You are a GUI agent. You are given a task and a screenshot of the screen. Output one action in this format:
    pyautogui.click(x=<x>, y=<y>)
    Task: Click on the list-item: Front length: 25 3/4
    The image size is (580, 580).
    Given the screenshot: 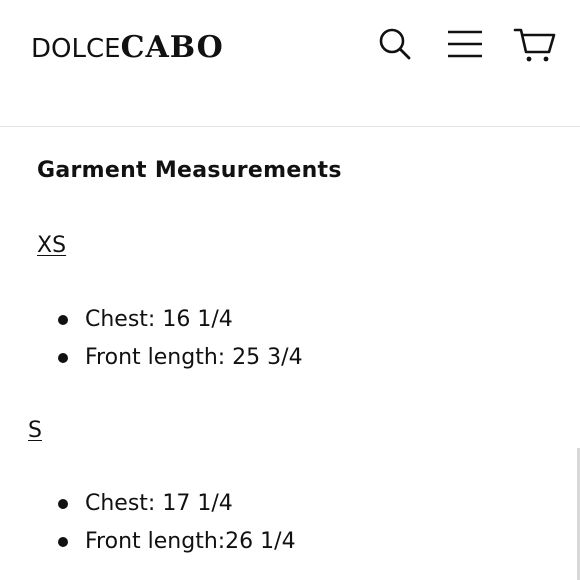 What is the action you would take?
    pyautogui.click(x=180, y=358)
    